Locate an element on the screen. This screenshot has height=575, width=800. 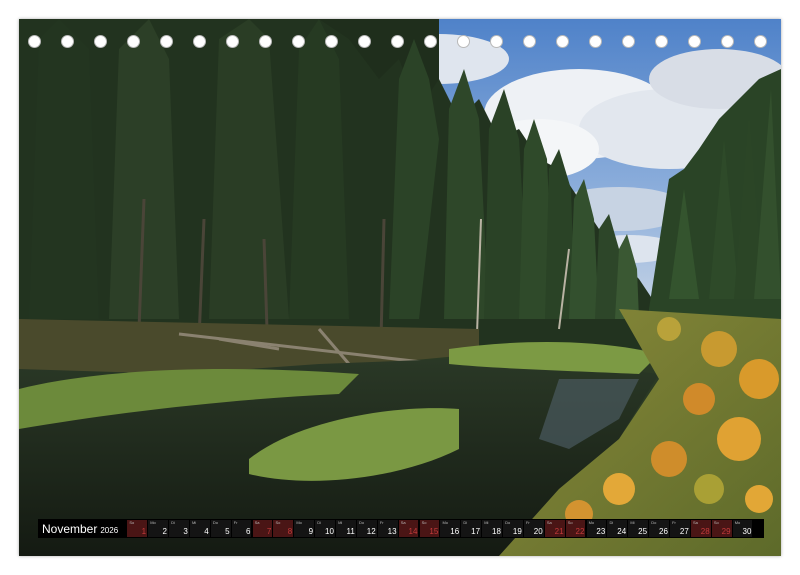
day-number: 23 is located at coordinates (601, 531).